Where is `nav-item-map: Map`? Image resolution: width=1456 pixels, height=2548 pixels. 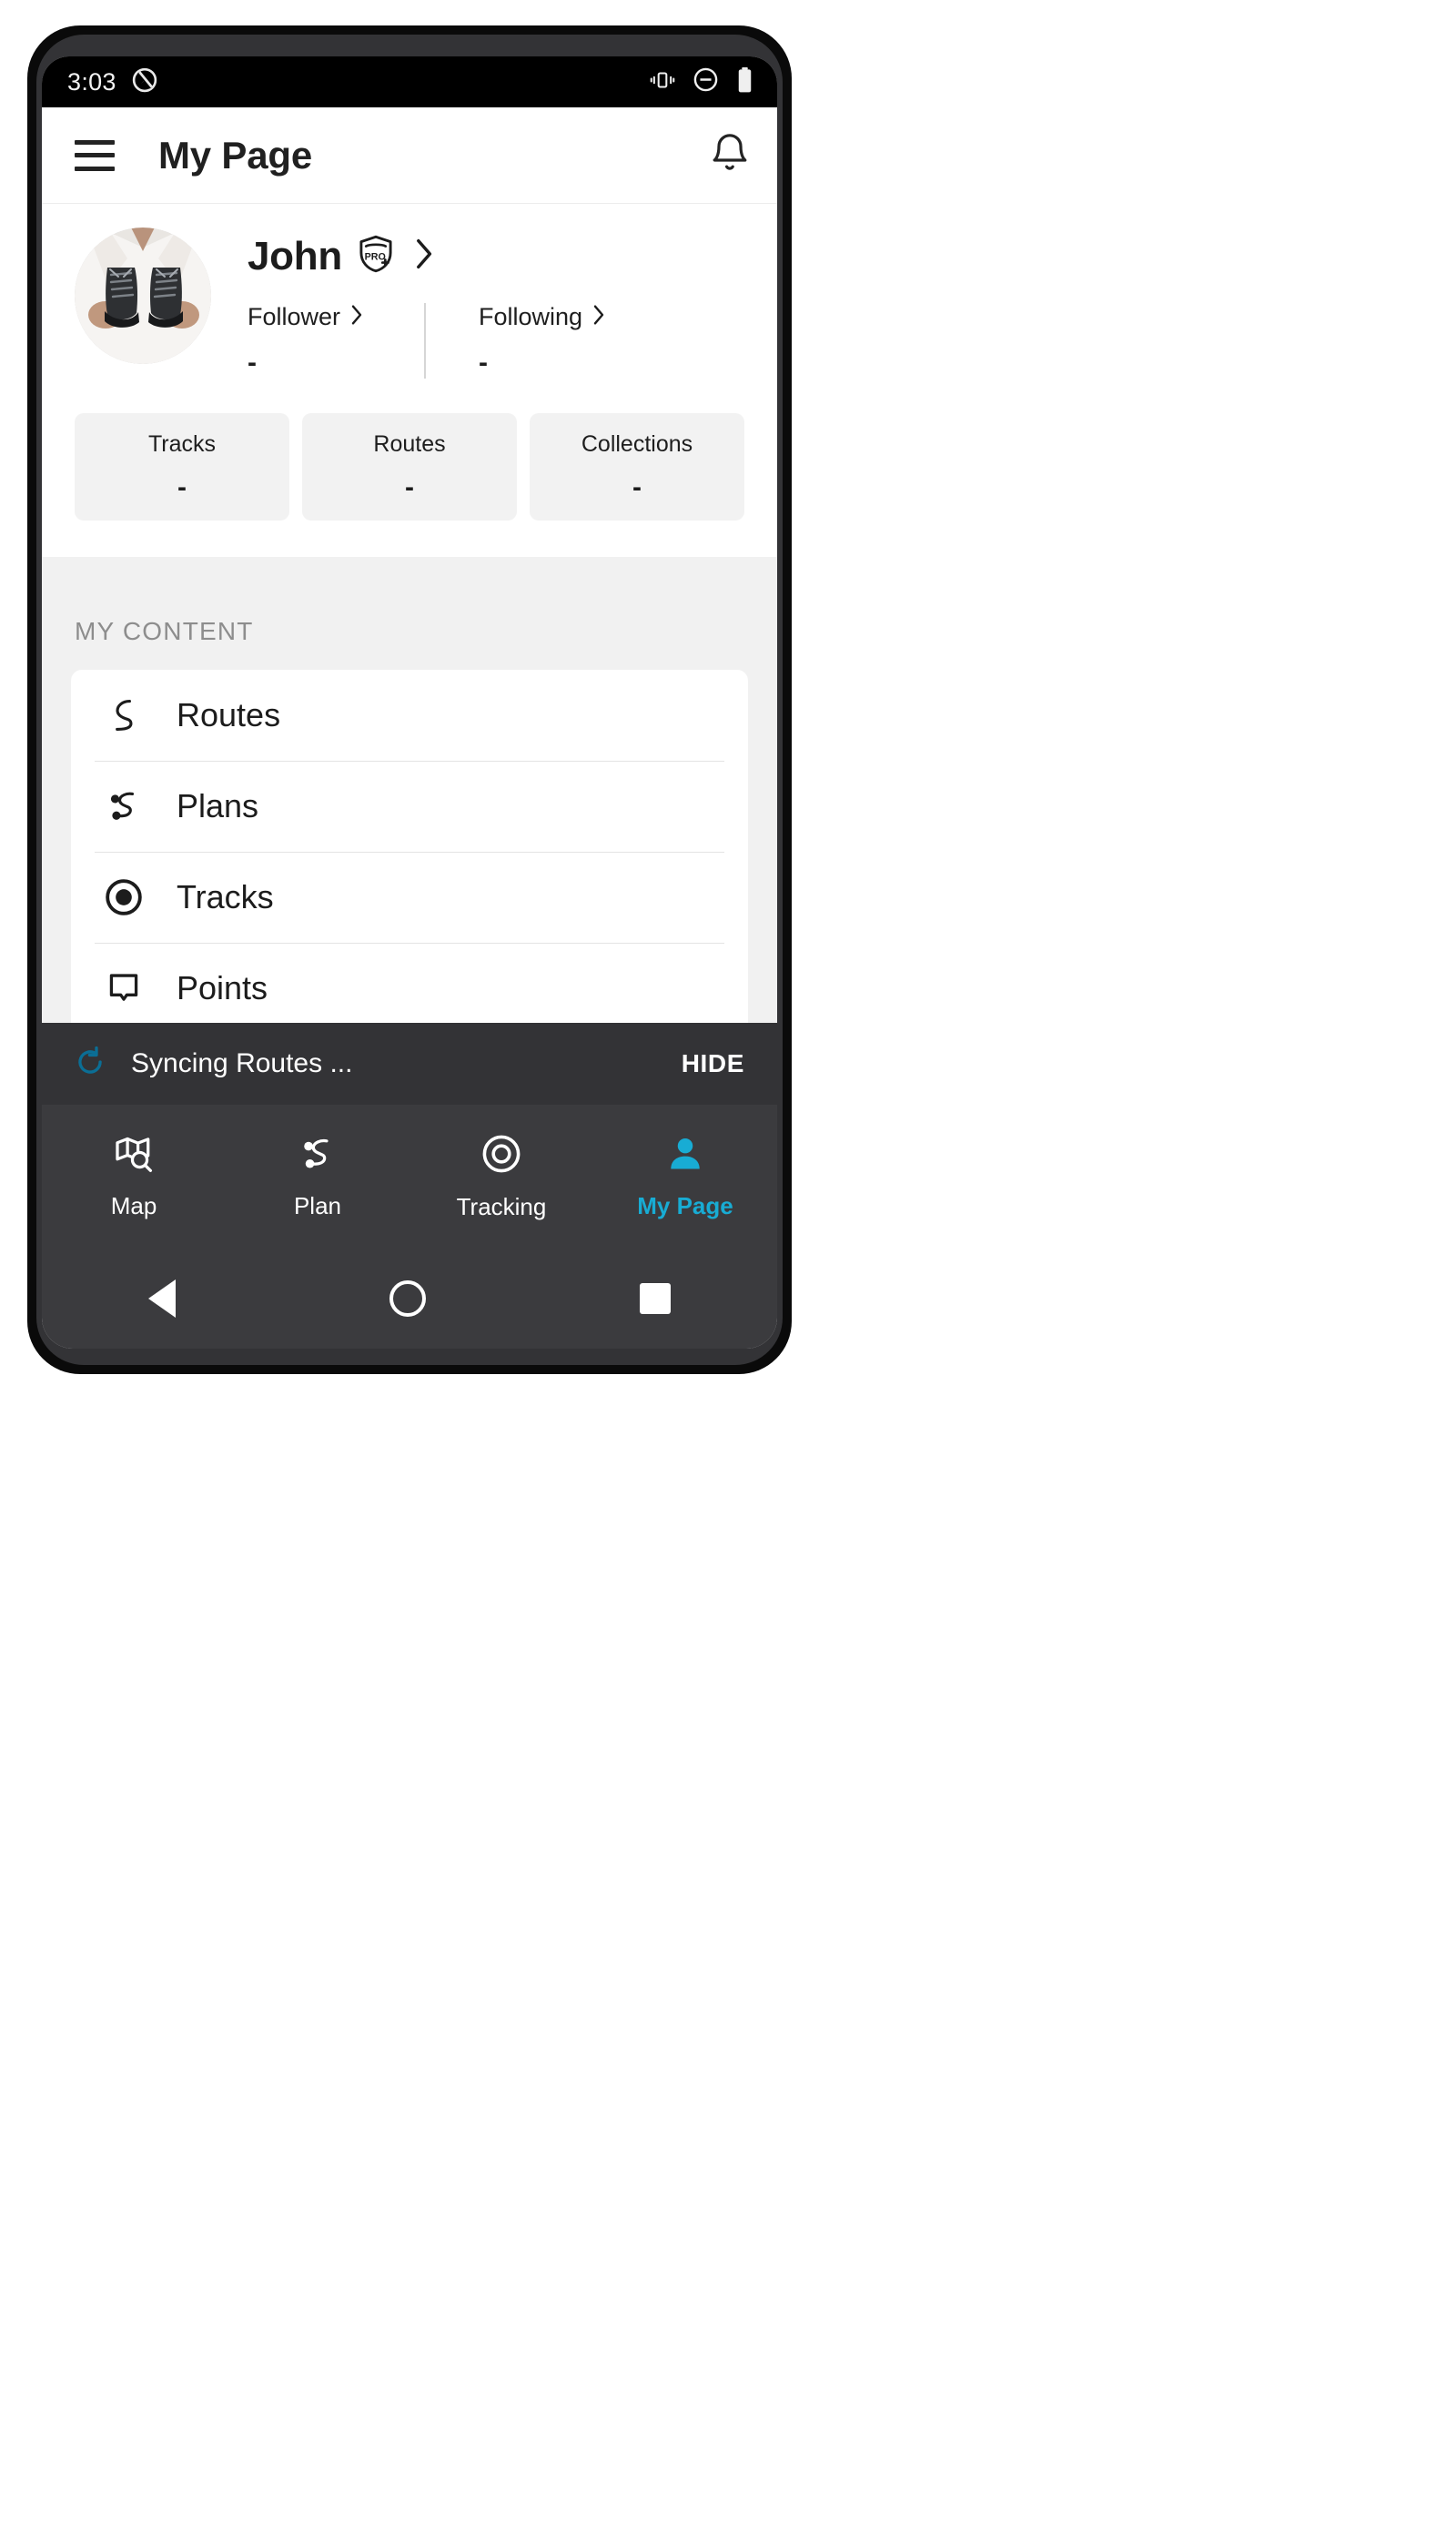
nav-item-map: Map is located at coordinates (134, 1177).